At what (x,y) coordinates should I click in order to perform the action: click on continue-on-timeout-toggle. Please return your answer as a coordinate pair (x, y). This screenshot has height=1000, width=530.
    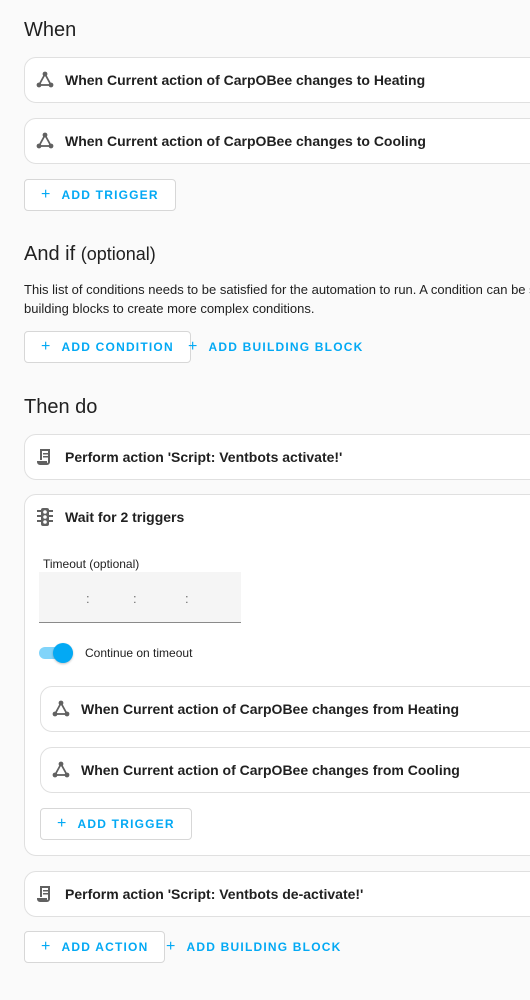
    Looking at the image, I should click on (56, 653).